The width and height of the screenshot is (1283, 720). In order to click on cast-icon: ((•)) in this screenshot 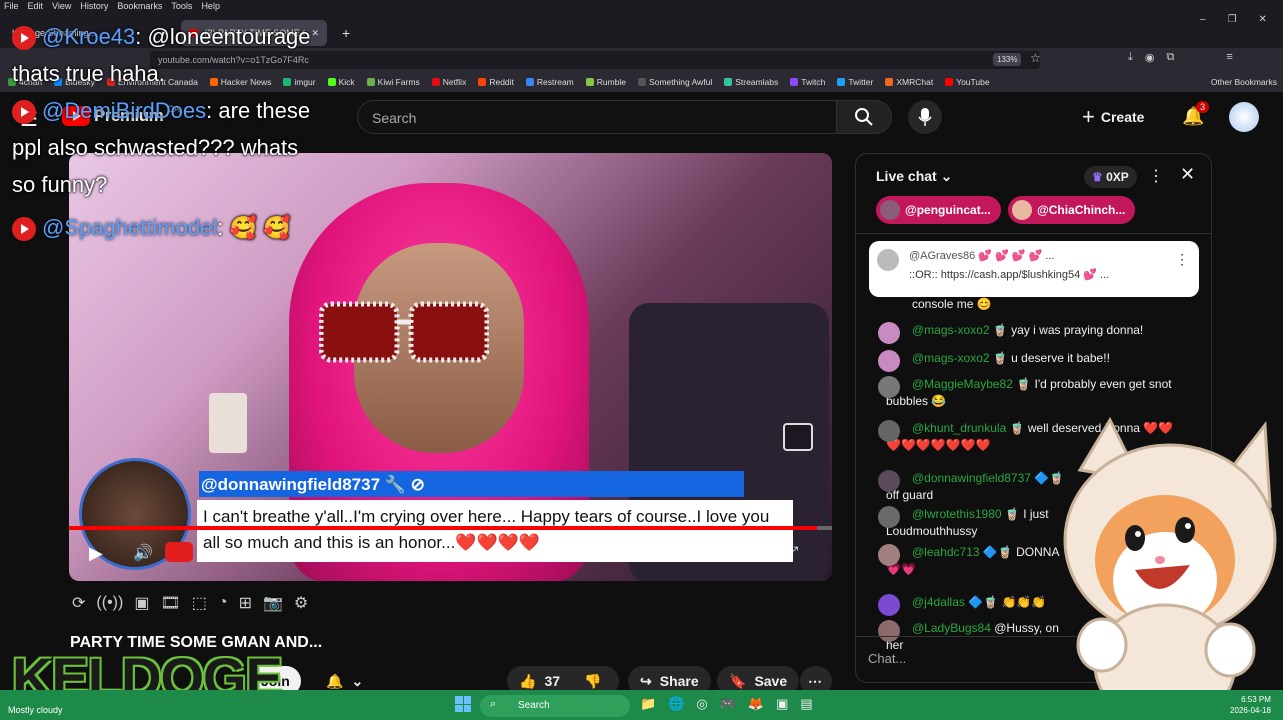, I will do `click(109, 603)`.